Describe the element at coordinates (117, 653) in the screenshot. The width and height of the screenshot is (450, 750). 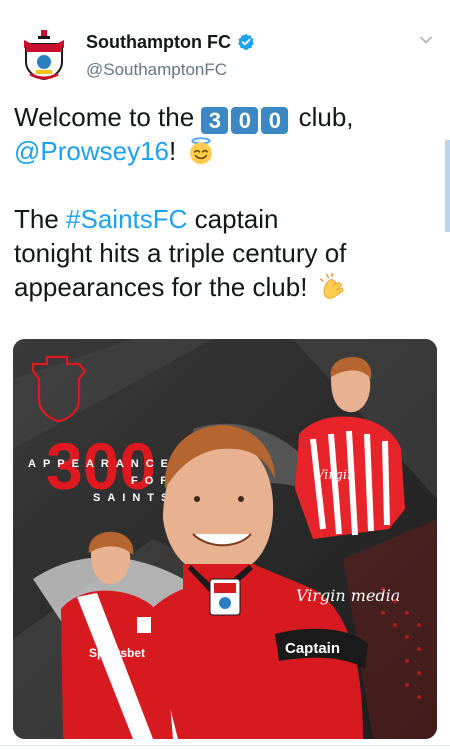
I see `sponsor-left-logo: Sportsbet` at that location.